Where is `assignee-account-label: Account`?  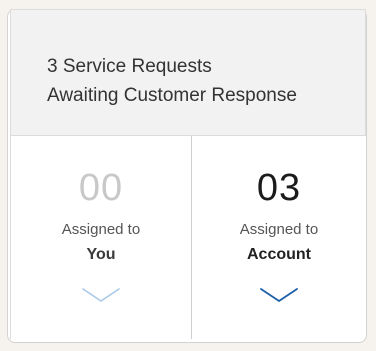
assignee-account-label: Account is located at coordinates (279, 254).